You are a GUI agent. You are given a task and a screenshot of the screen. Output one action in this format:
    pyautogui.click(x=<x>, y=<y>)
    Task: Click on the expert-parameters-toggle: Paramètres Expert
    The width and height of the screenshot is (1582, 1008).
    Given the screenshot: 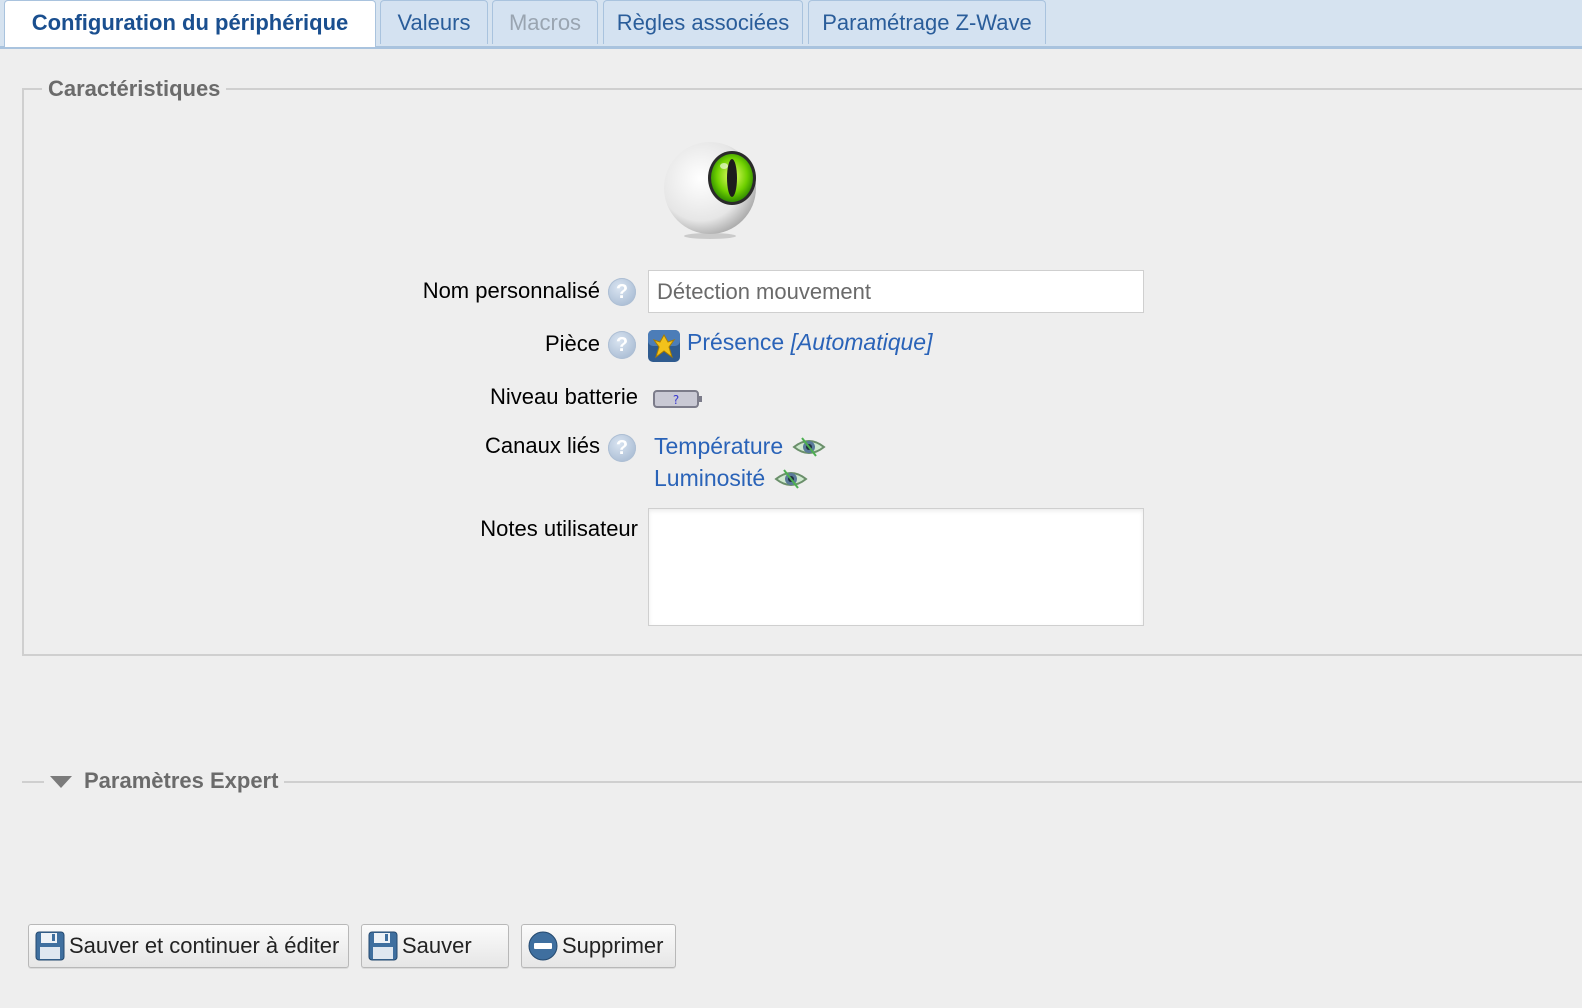 What is the action you would take?
    pyautogui.click(x=164, y=781)
    